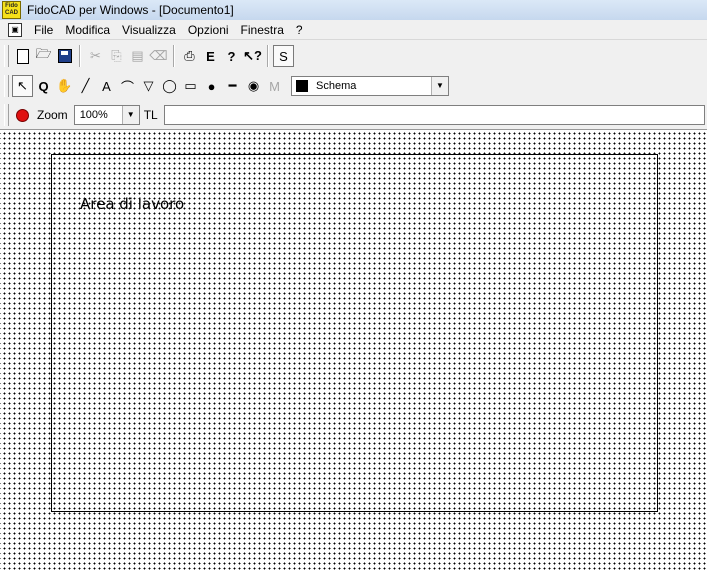 This screenshot has width=707, height=572. I want to click on paste-button: ▤, so click(137, 56).